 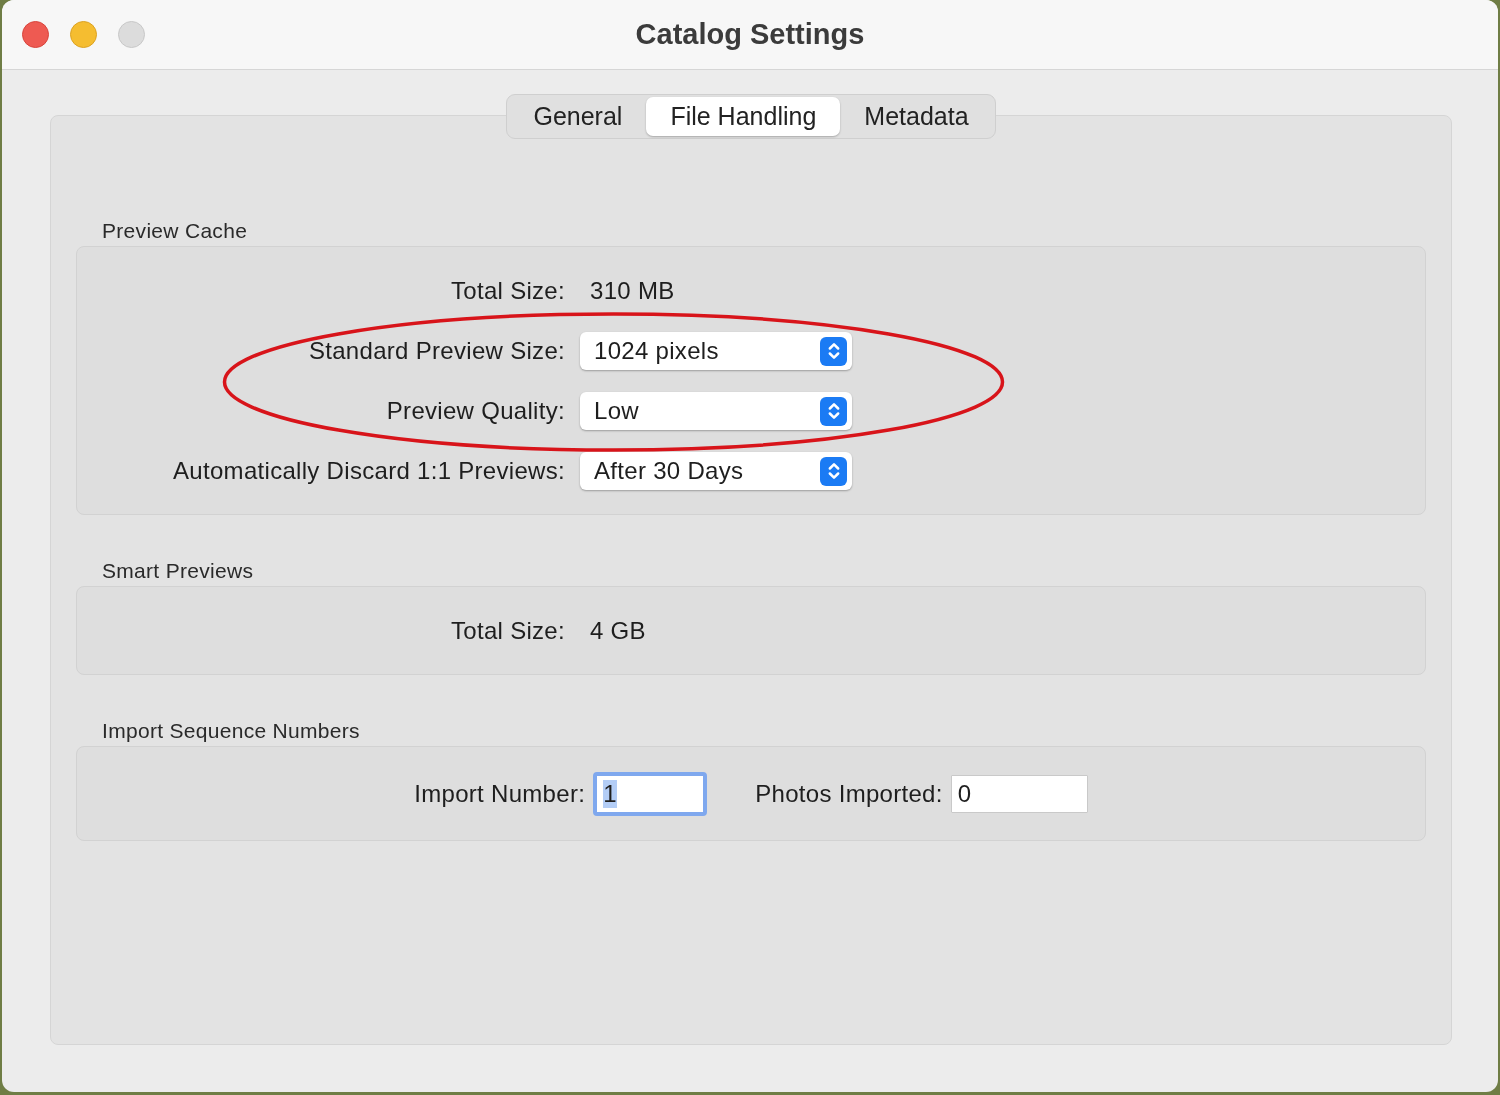 What do you see at coordinates (650, 794) in the screenshot?
I see `input-field: 1` at bounding box center [650, 794].